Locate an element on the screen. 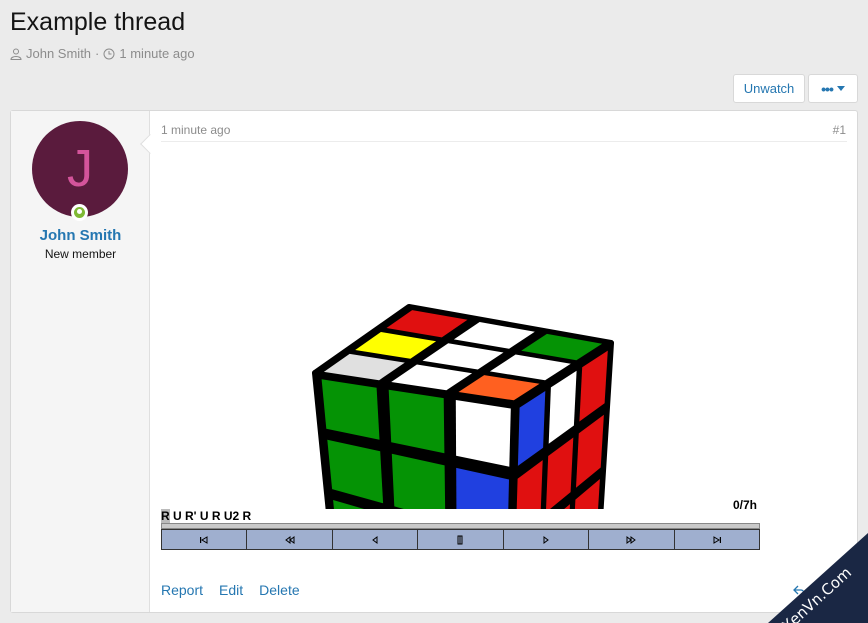 Image resolution: width=868 pixels, height=623 pixels. step-back-button is located at coordinates (290, 539).